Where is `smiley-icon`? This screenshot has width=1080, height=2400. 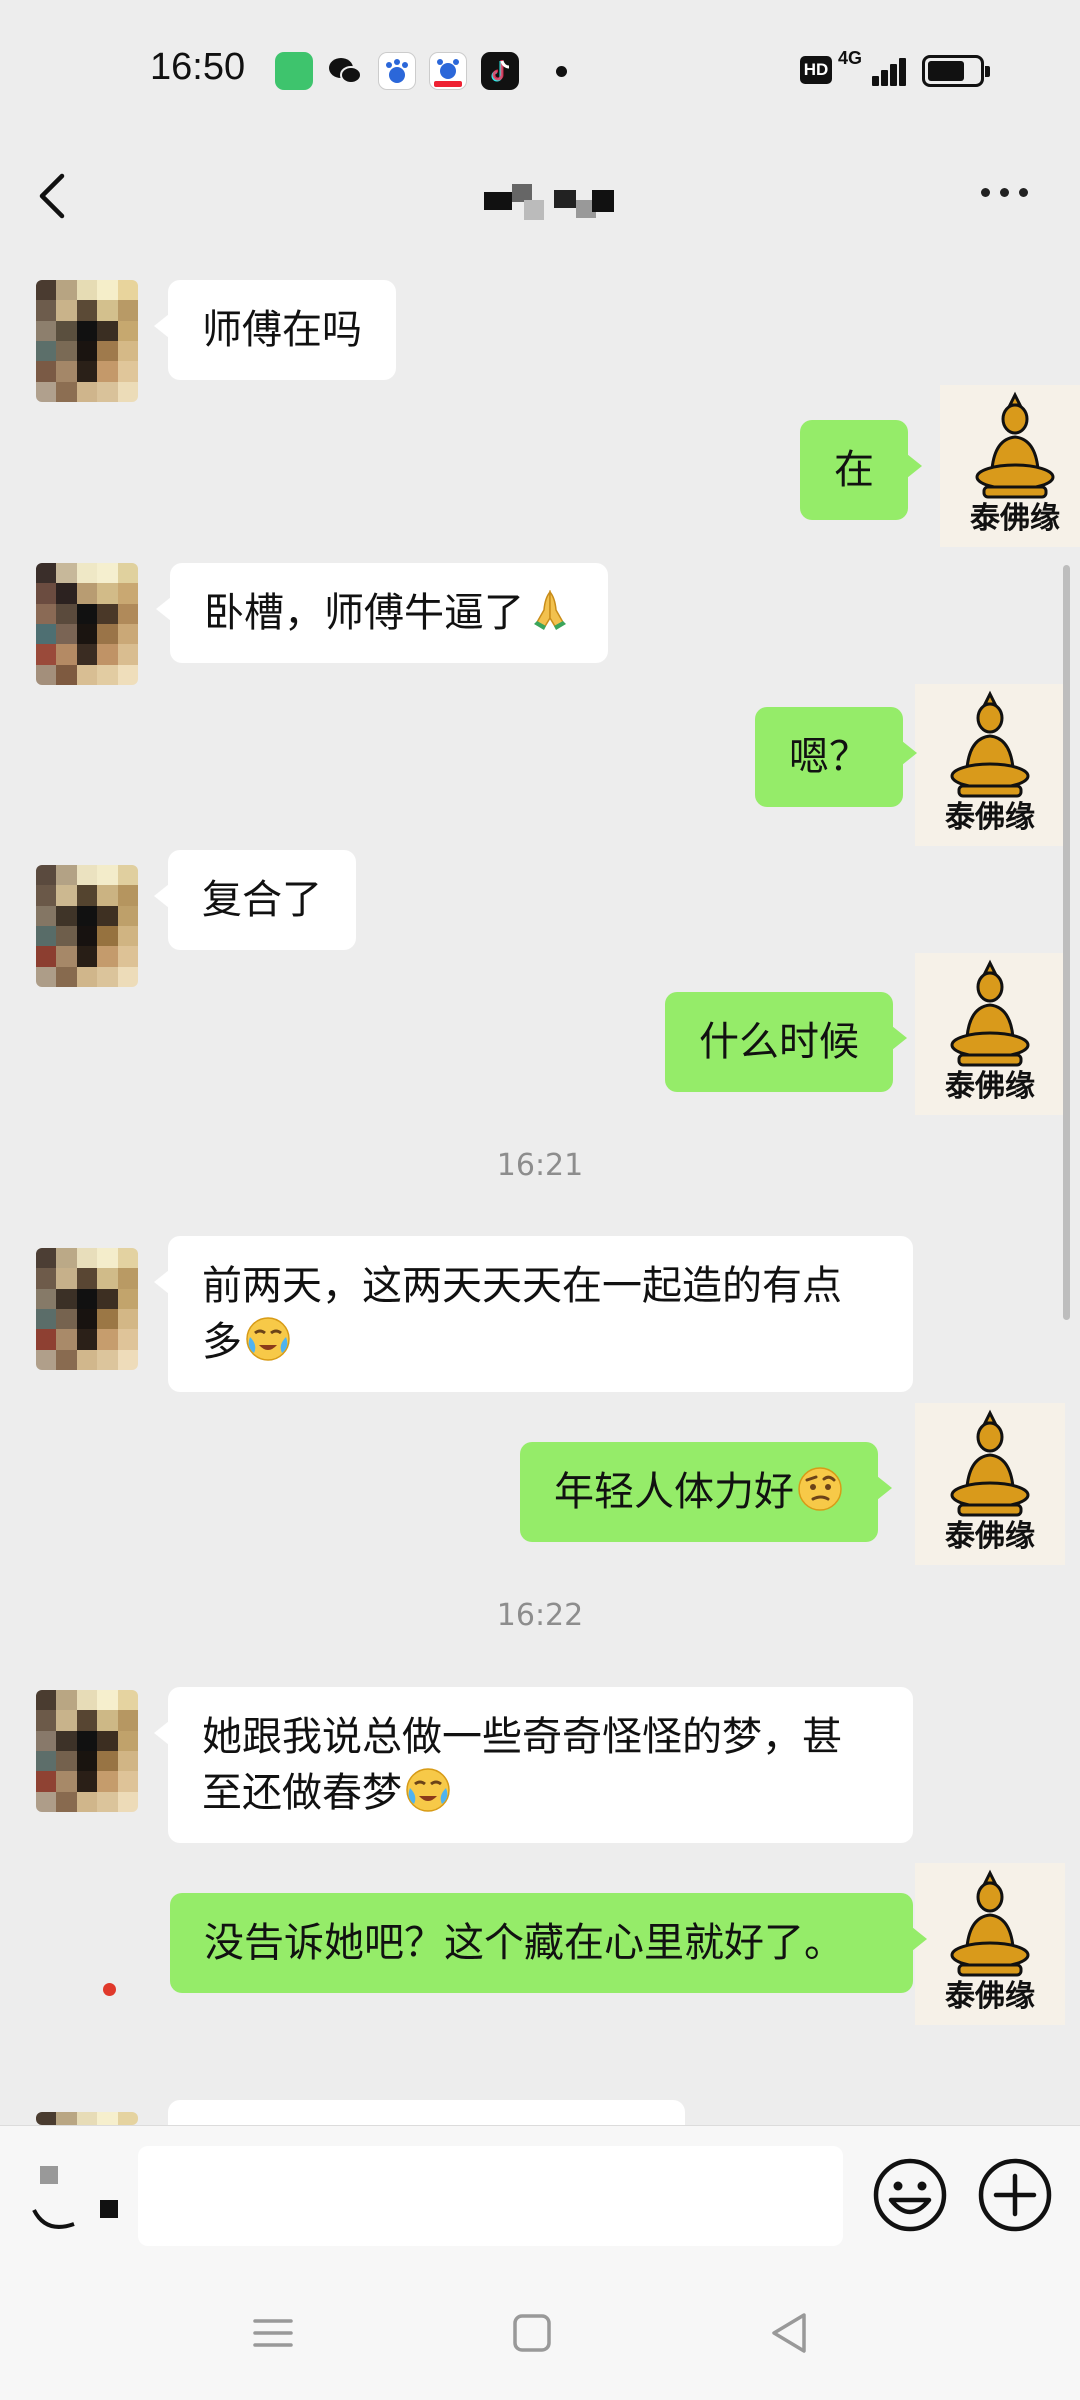 smiley-icon is located at coordinates (910, 2195).